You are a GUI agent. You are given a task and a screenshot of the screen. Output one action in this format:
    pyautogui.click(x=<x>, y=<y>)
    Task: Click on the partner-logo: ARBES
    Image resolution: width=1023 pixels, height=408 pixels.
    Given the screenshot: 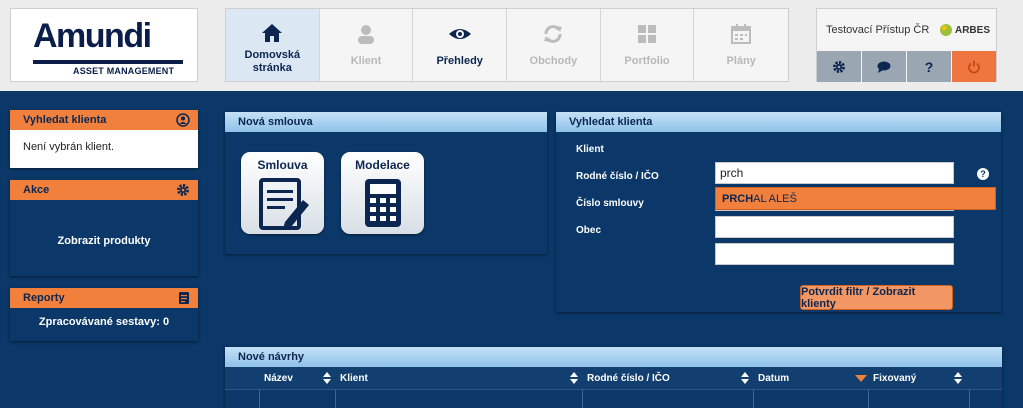 What is the action you would take?
    pyautogui.click(x=964, y=30)
    